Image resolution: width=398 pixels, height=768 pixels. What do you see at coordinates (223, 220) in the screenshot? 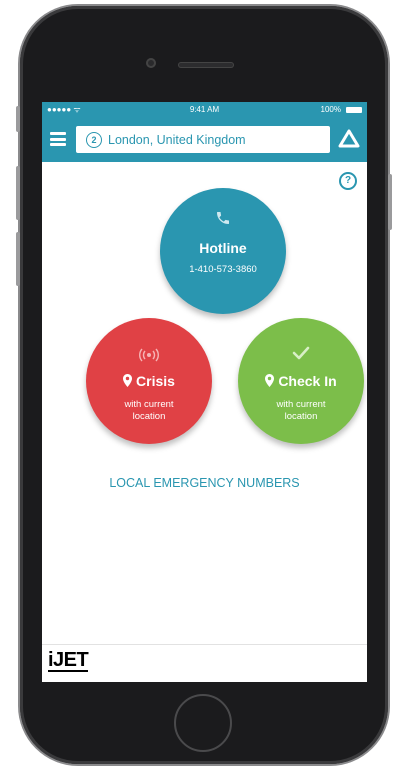
I see `phone-icon` at bounding box center [223, 220].